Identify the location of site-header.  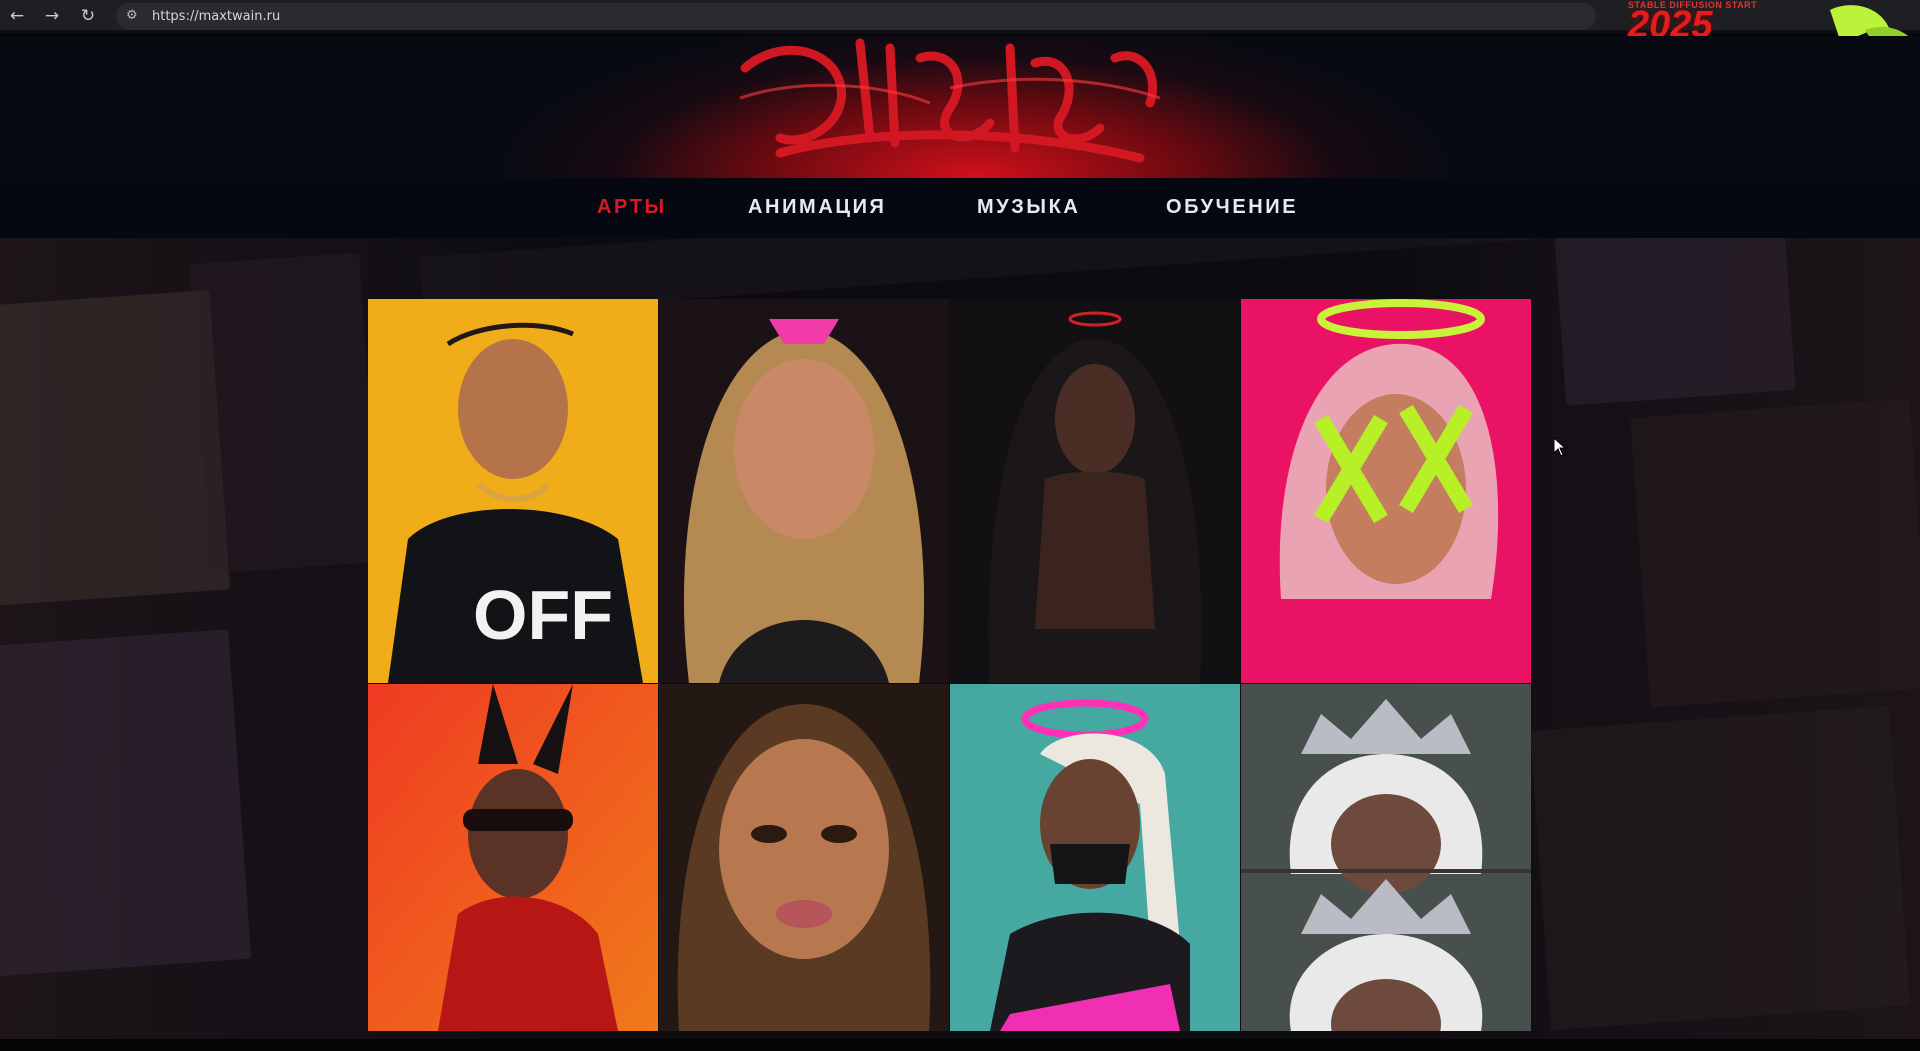
(960, 107).